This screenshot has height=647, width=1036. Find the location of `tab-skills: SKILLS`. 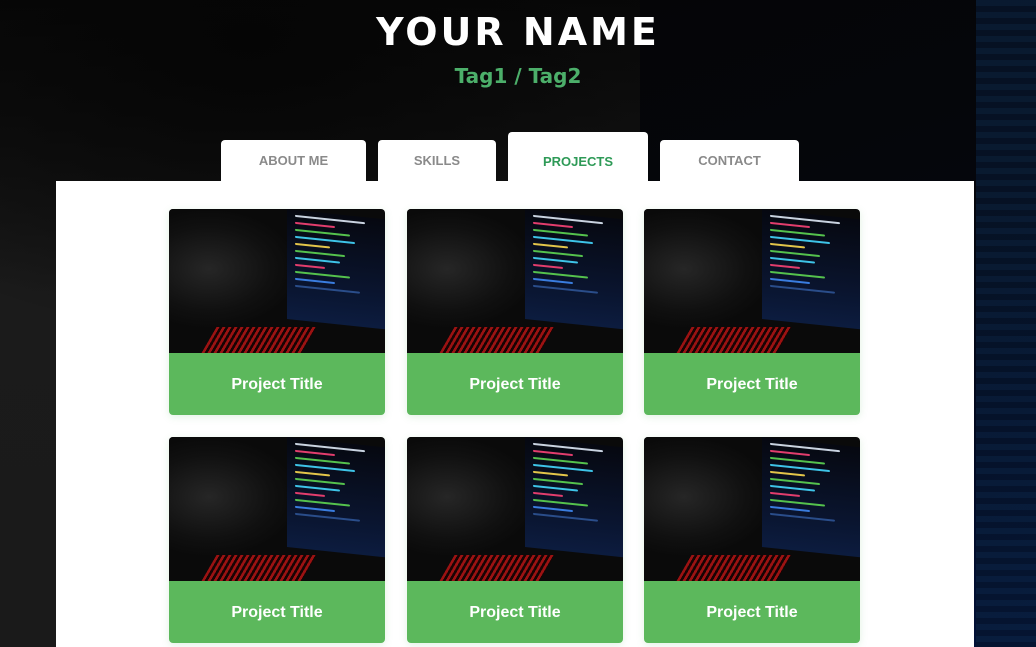

tab-skills: SKILLS is located at coordinates (437, 160).